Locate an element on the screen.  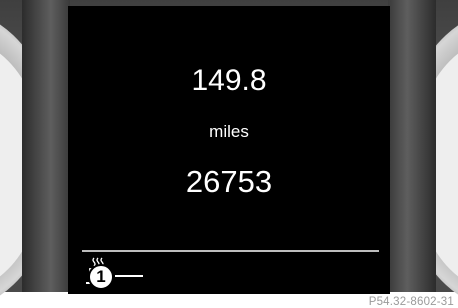
right-display-rim is located at coordinates (412, 146).